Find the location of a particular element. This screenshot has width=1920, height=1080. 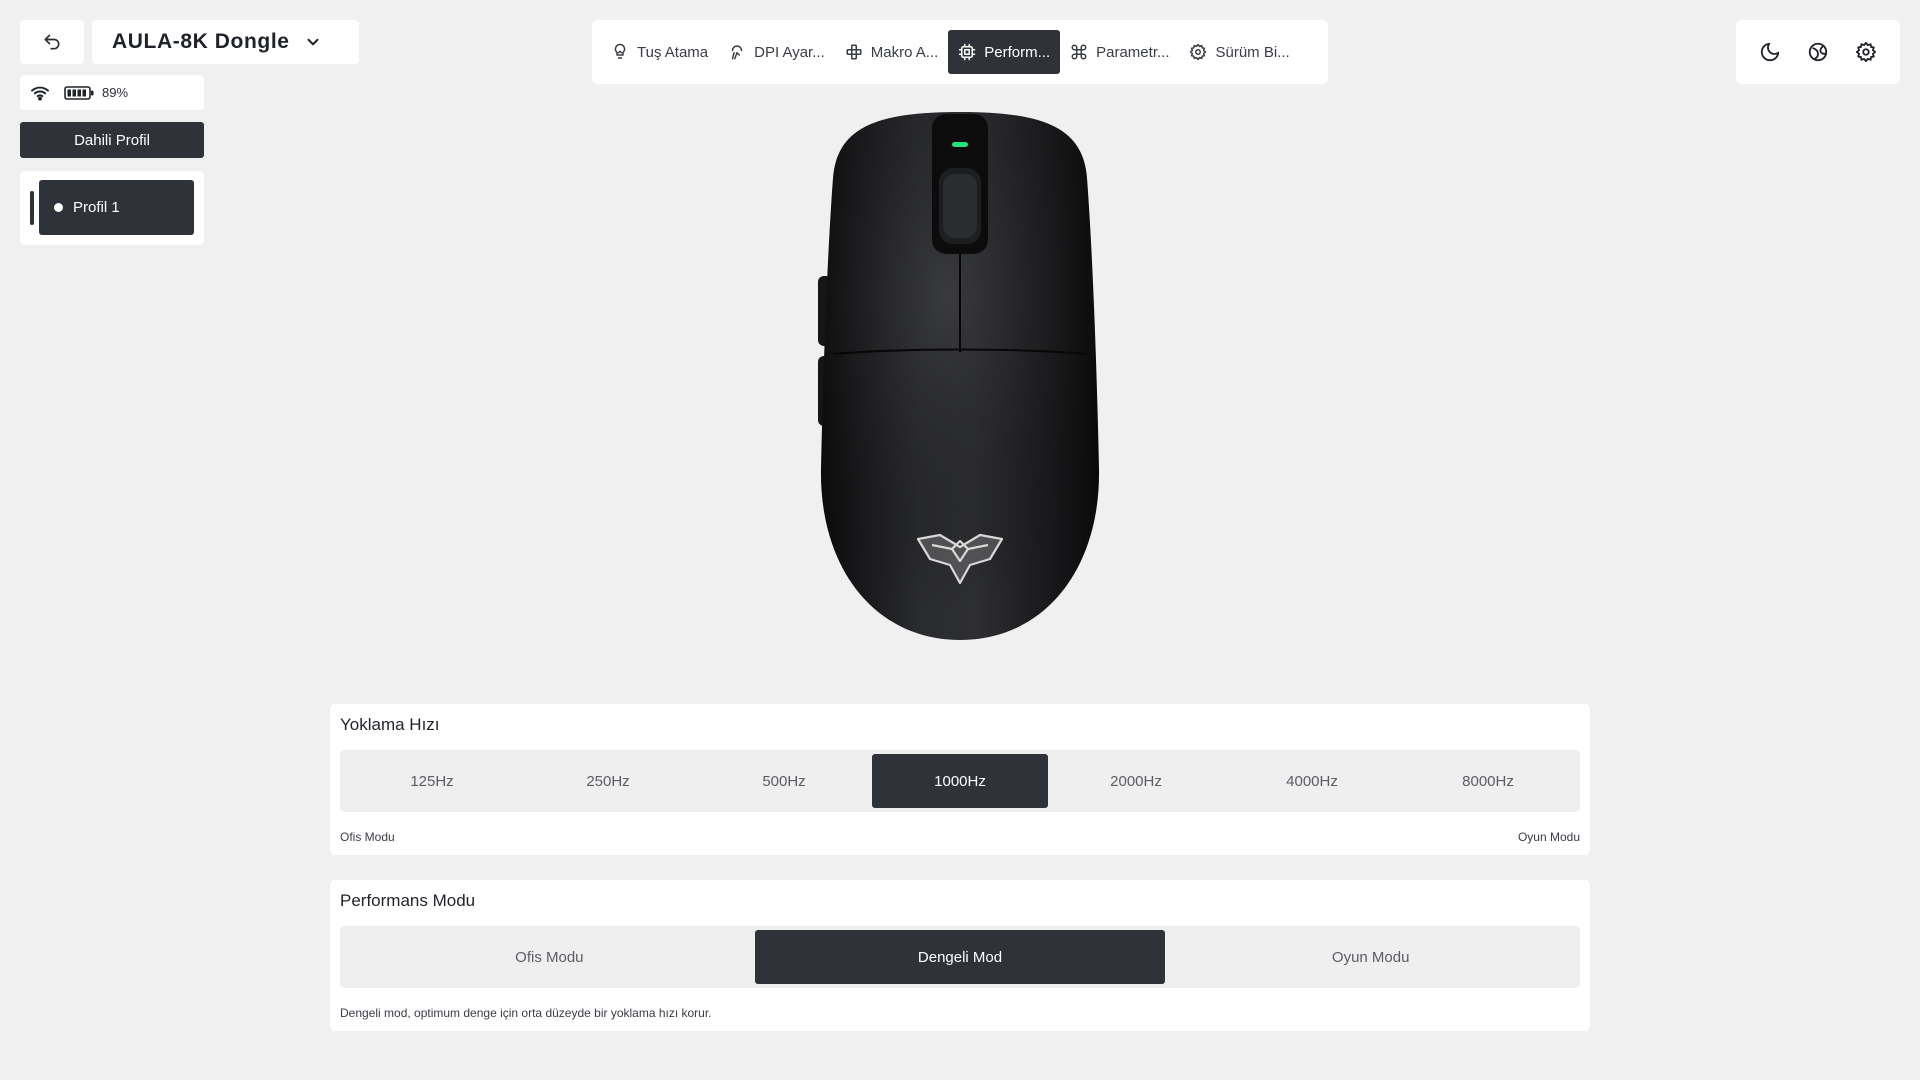

active-dot-icon is located at coordinates (58, 207).